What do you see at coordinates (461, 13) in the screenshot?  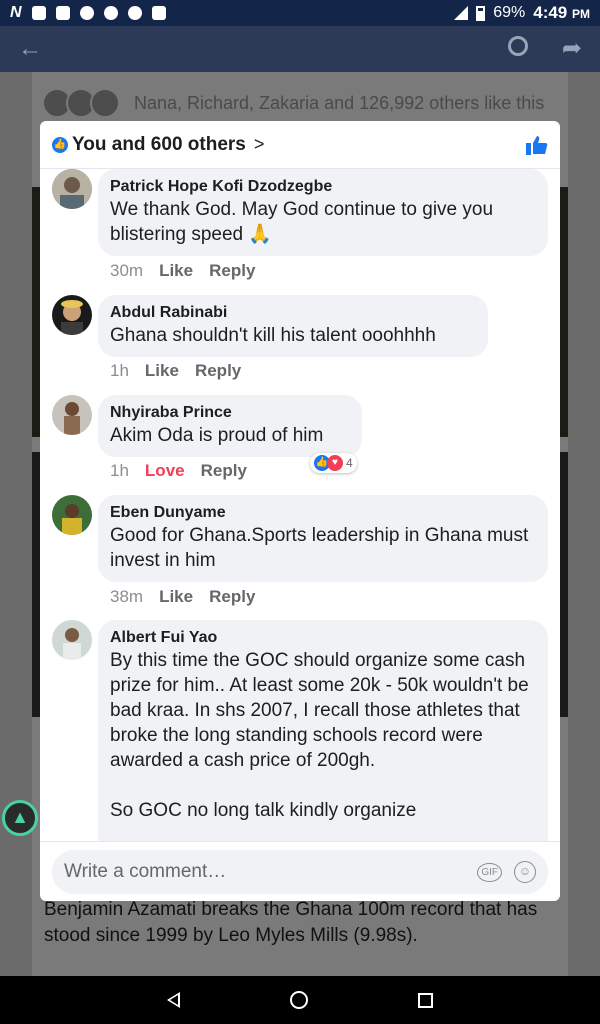 I see `signal-icon` at bounding box center [461, 13].